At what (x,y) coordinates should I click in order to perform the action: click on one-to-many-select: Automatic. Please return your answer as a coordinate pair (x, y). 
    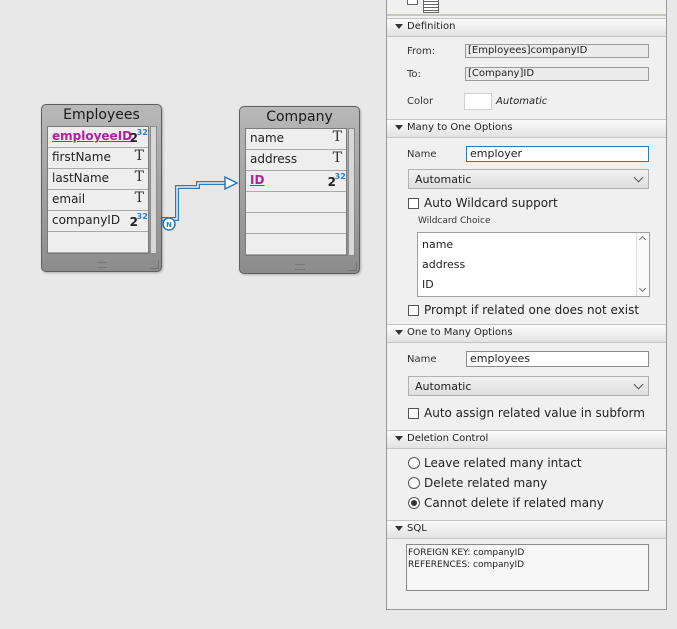
    Looking at the image, I should click on (528, 386).